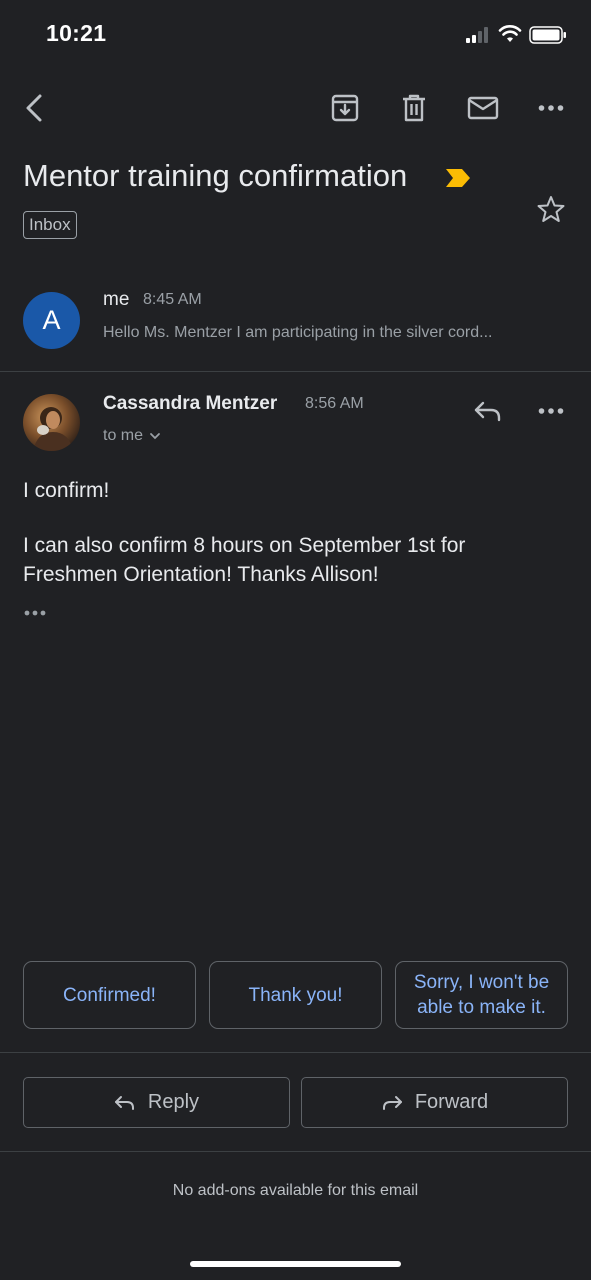 Image resolution: width=591 pixels, height=1280 pixels. What do you see at coordinates (109, 995) in the screenshot?
I see `smart-reply-confirmed: Confirmed!` at bounding box center [109, 995].